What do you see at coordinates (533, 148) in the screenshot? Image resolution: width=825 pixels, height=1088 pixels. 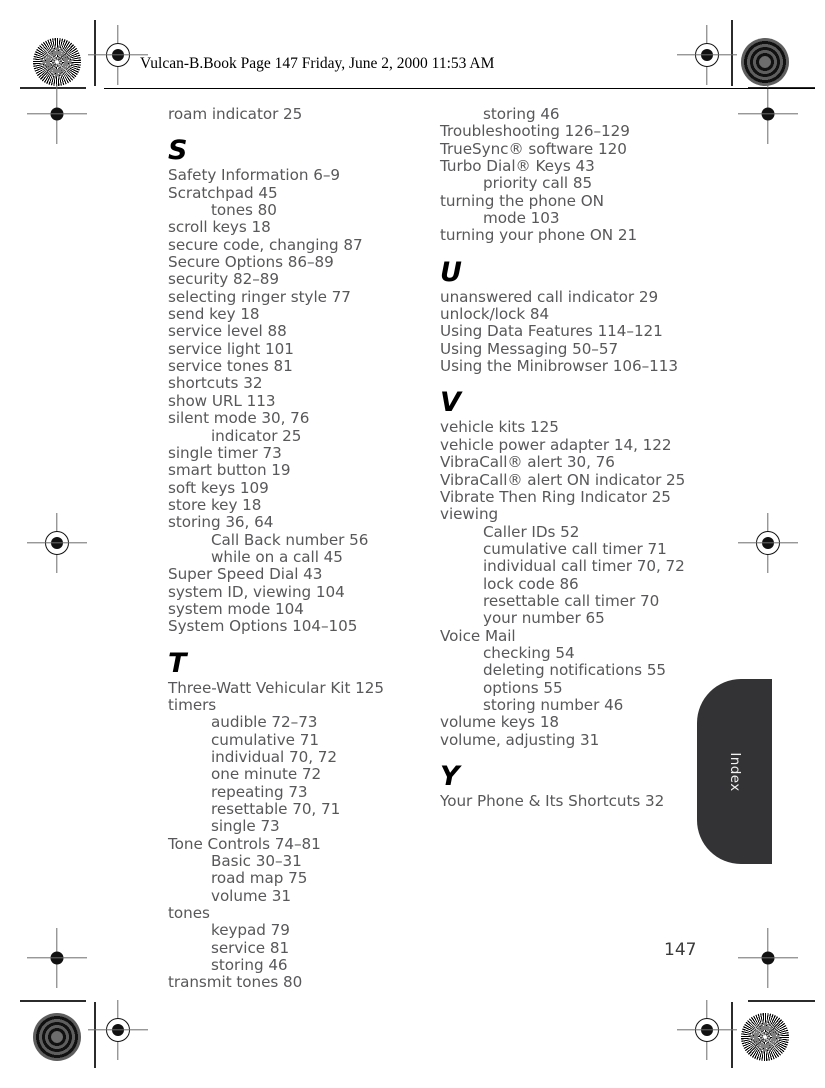 I see `index-entry: TrueSync® software 120` at bounding box center [533, 148].